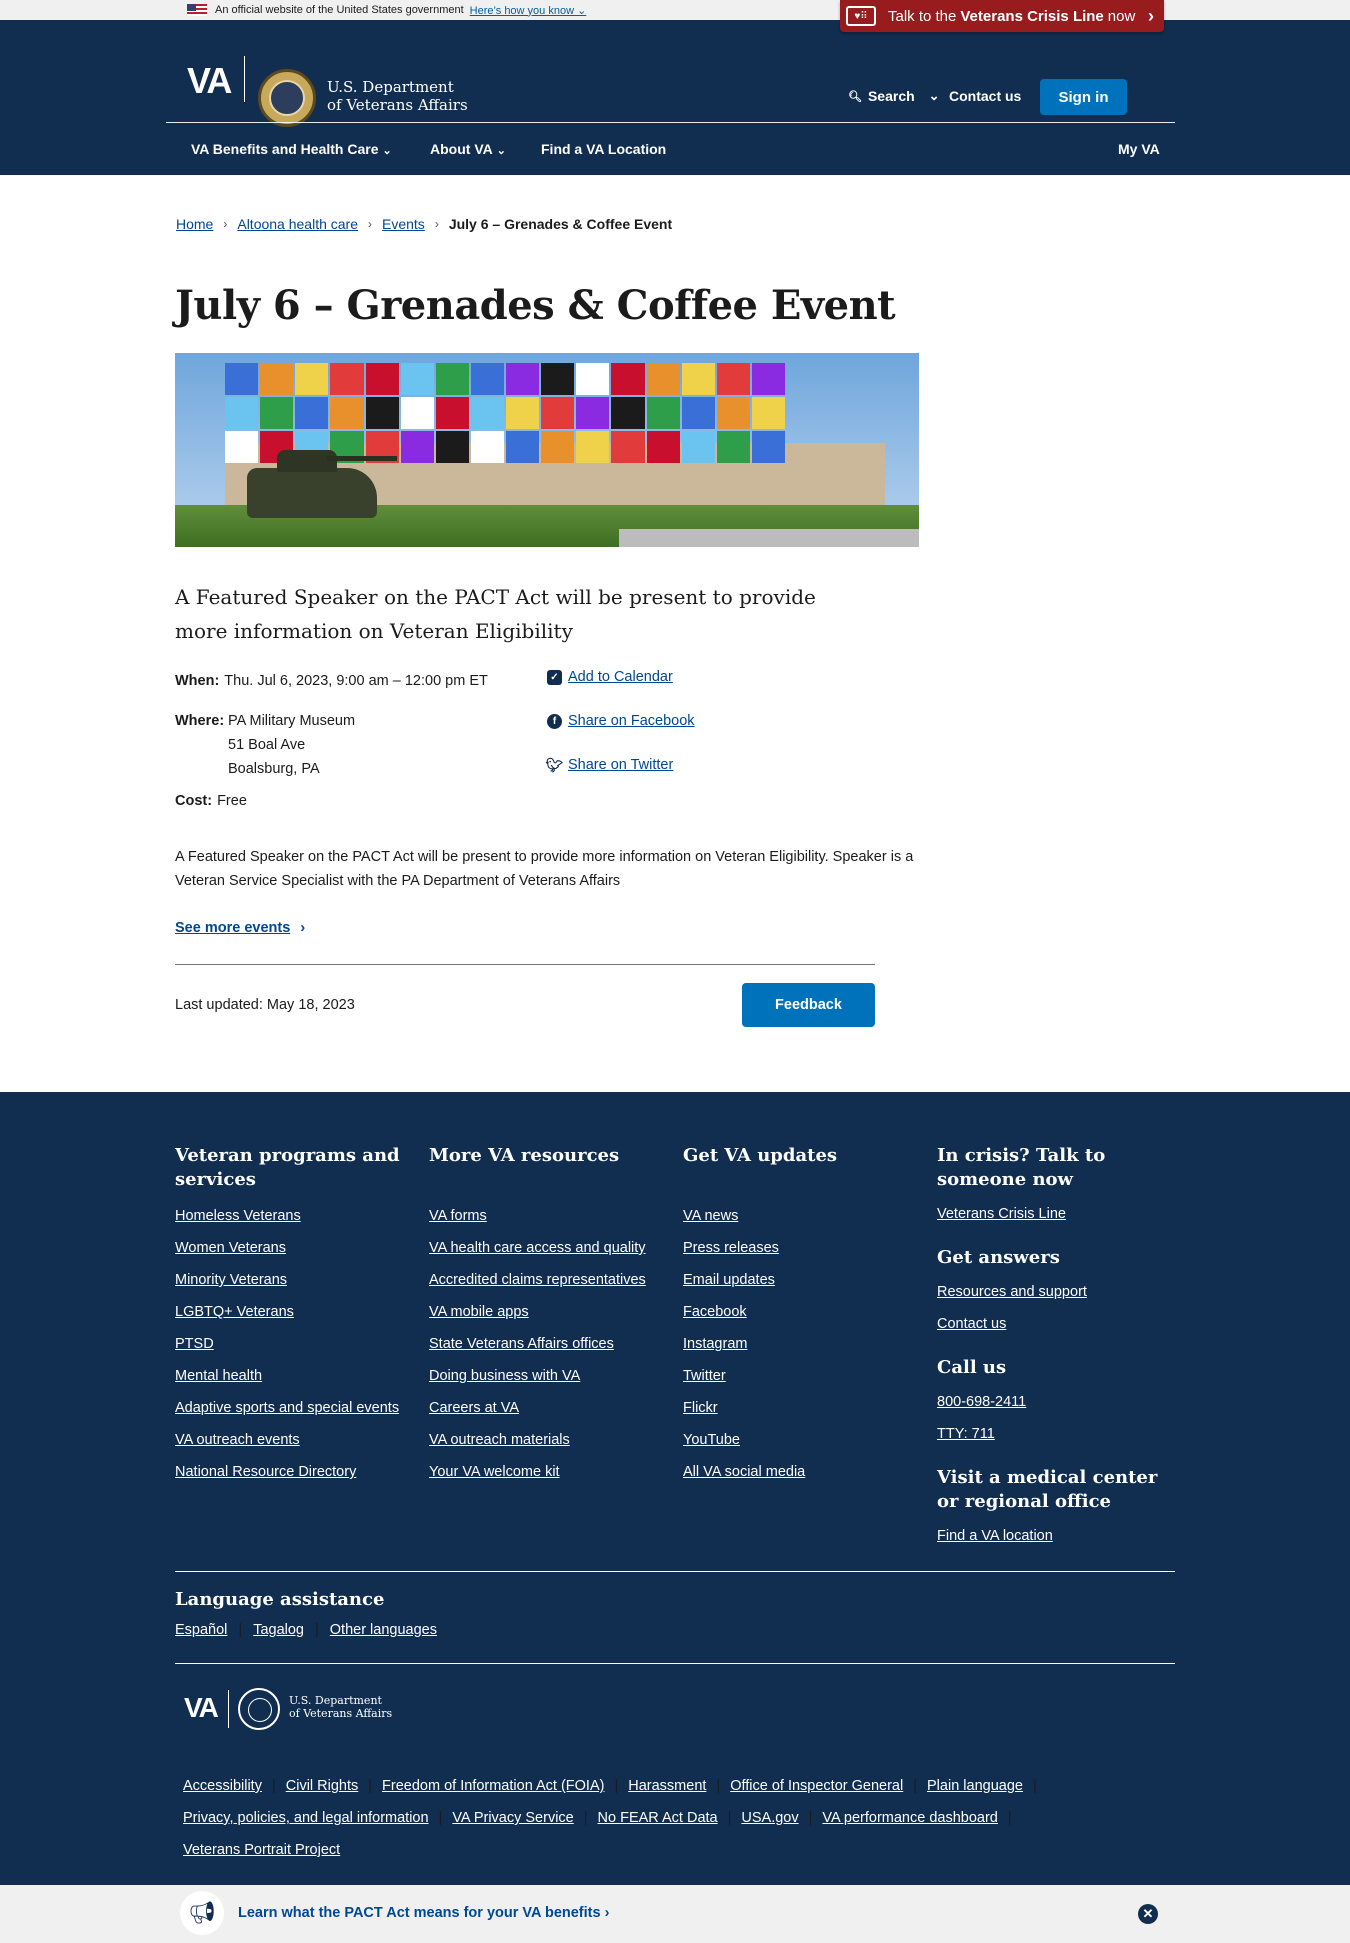  Describe the element at coordinates (218, 1376) in the screenshot. I see `footer-link: Mental health` at that location.